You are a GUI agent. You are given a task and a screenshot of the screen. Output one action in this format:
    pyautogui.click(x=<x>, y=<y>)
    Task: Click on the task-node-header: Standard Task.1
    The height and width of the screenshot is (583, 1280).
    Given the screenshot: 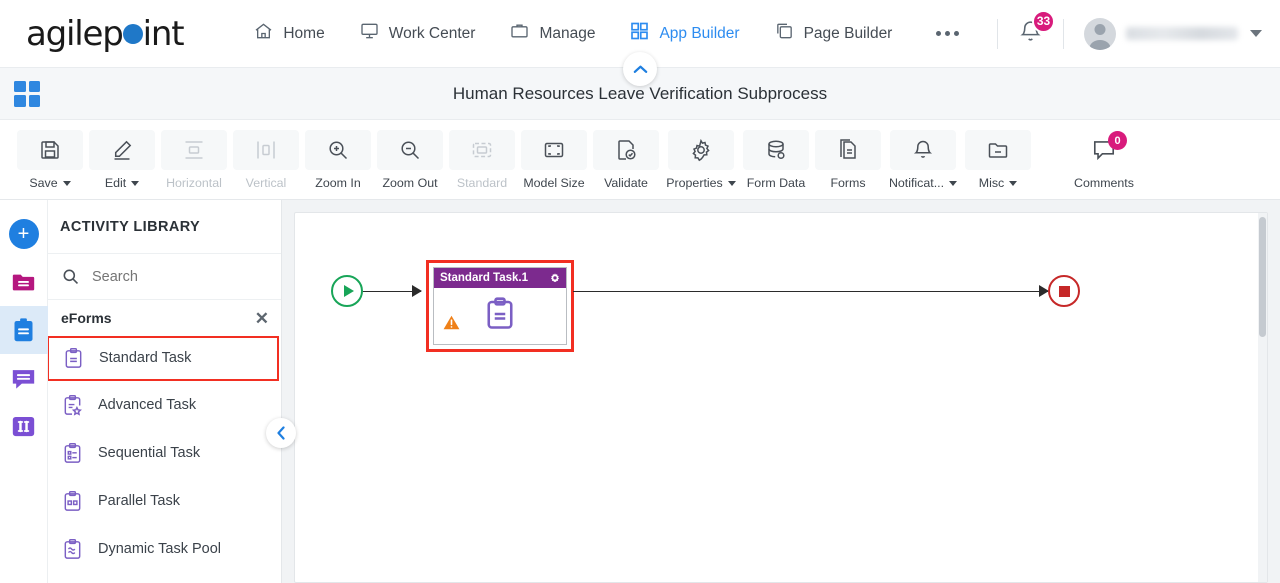 What is the action you would take?
    pyautogui.click(x=500, y=278)
    